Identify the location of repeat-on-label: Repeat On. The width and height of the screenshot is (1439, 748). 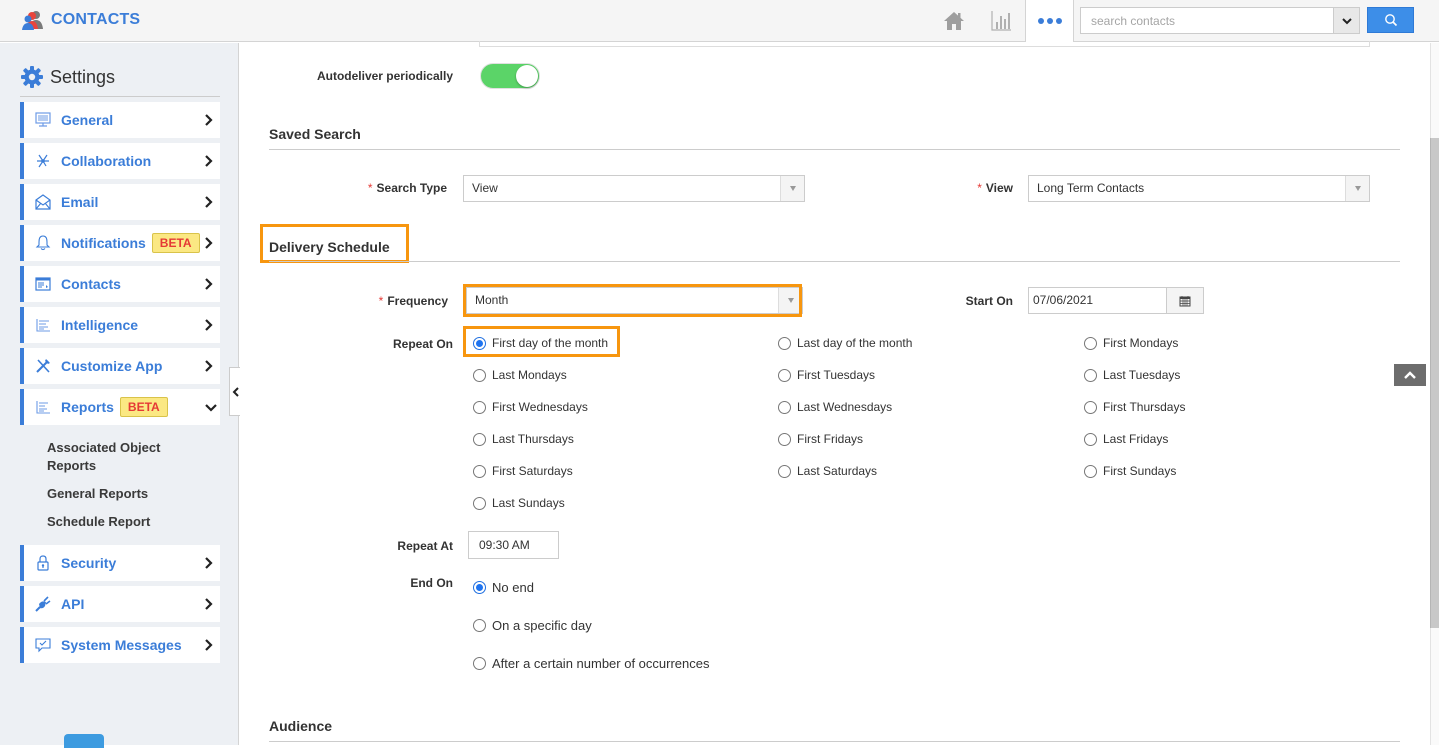
(422, 344).